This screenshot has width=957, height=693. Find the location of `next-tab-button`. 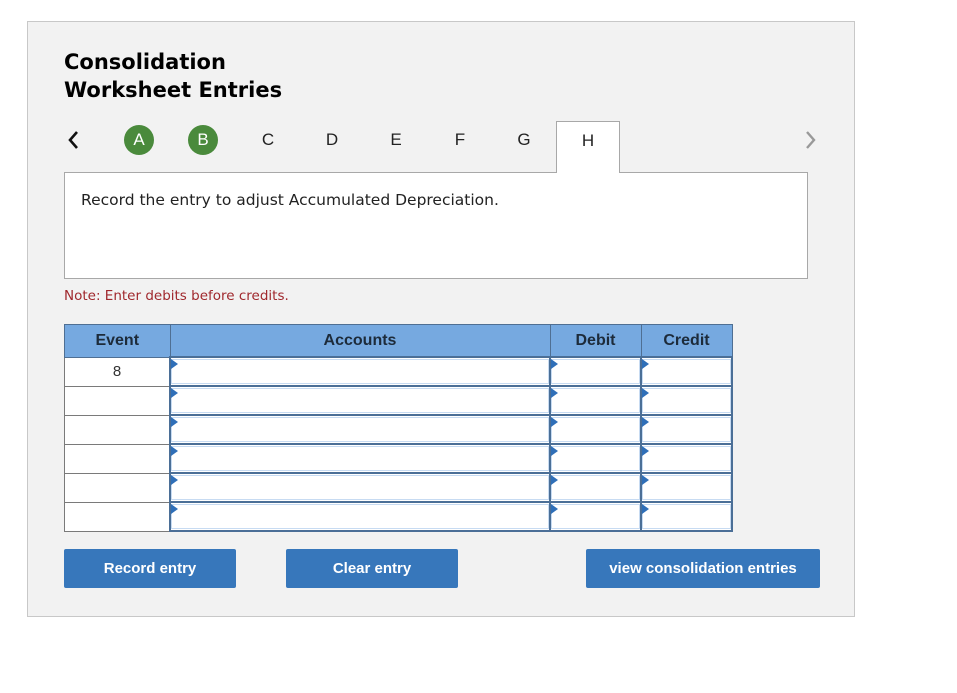

next-tab-button is located at coordinates (810, 140).